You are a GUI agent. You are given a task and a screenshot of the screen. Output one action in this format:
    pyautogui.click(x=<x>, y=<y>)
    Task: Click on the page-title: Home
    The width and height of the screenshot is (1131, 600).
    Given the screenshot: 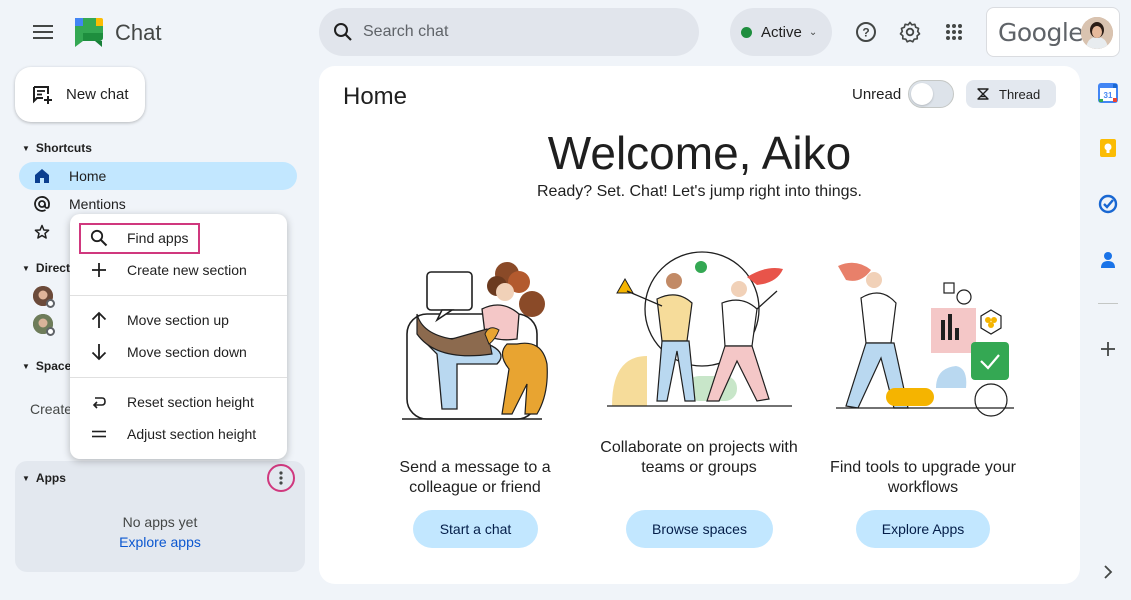 What is the action you would take?
    pyautogui.click(x=375, y=96)
    